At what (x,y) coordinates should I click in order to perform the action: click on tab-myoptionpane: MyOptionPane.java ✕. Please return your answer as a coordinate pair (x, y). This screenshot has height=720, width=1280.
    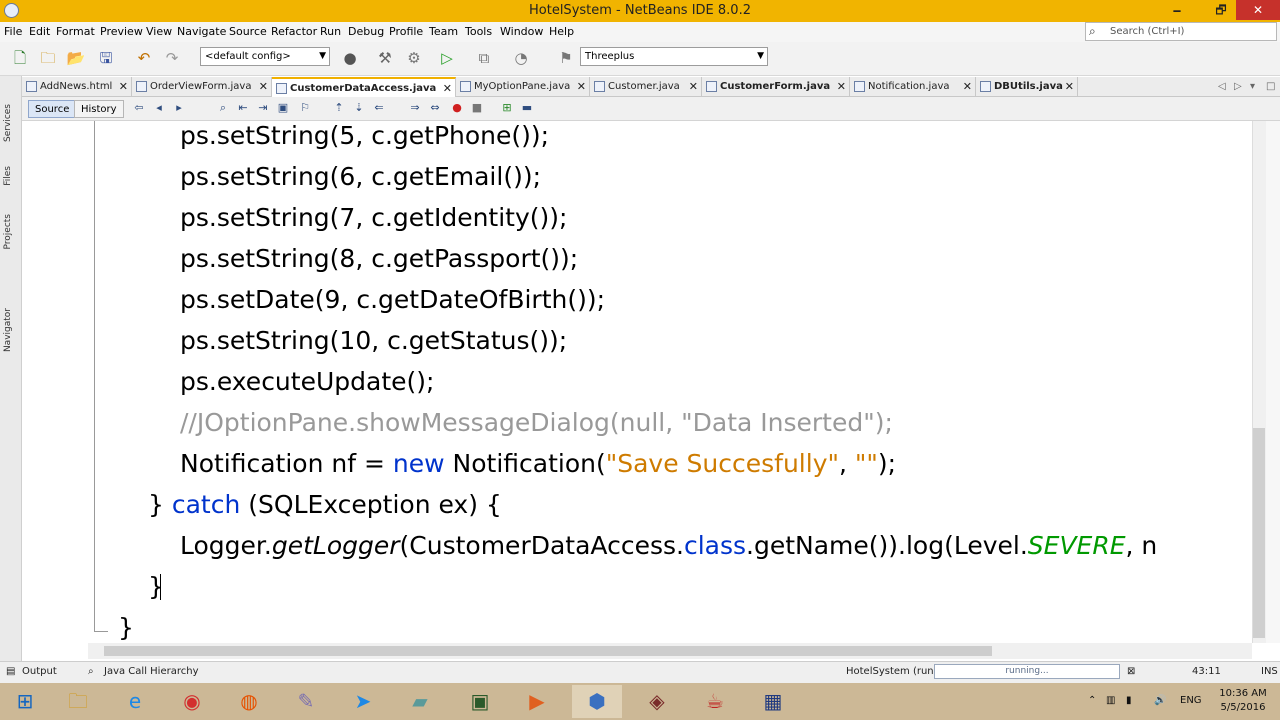
    Looking at the image, I should click on (523, 87).